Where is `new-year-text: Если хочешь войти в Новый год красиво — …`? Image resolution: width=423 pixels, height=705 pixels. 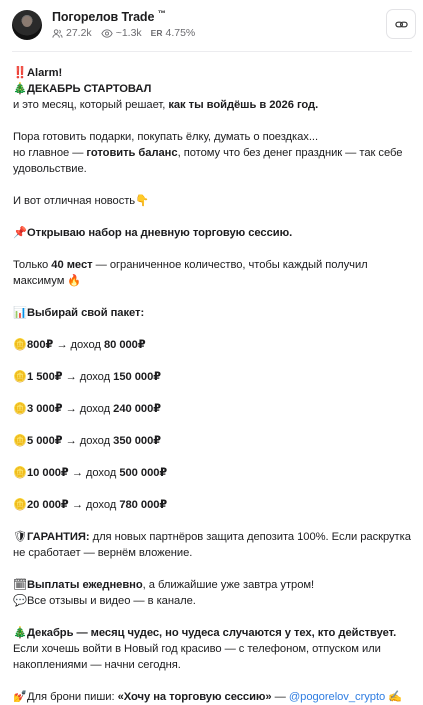 new-year-text: Если хочешь войти в Новый год красиво — … is located at coordinates (197, 657).